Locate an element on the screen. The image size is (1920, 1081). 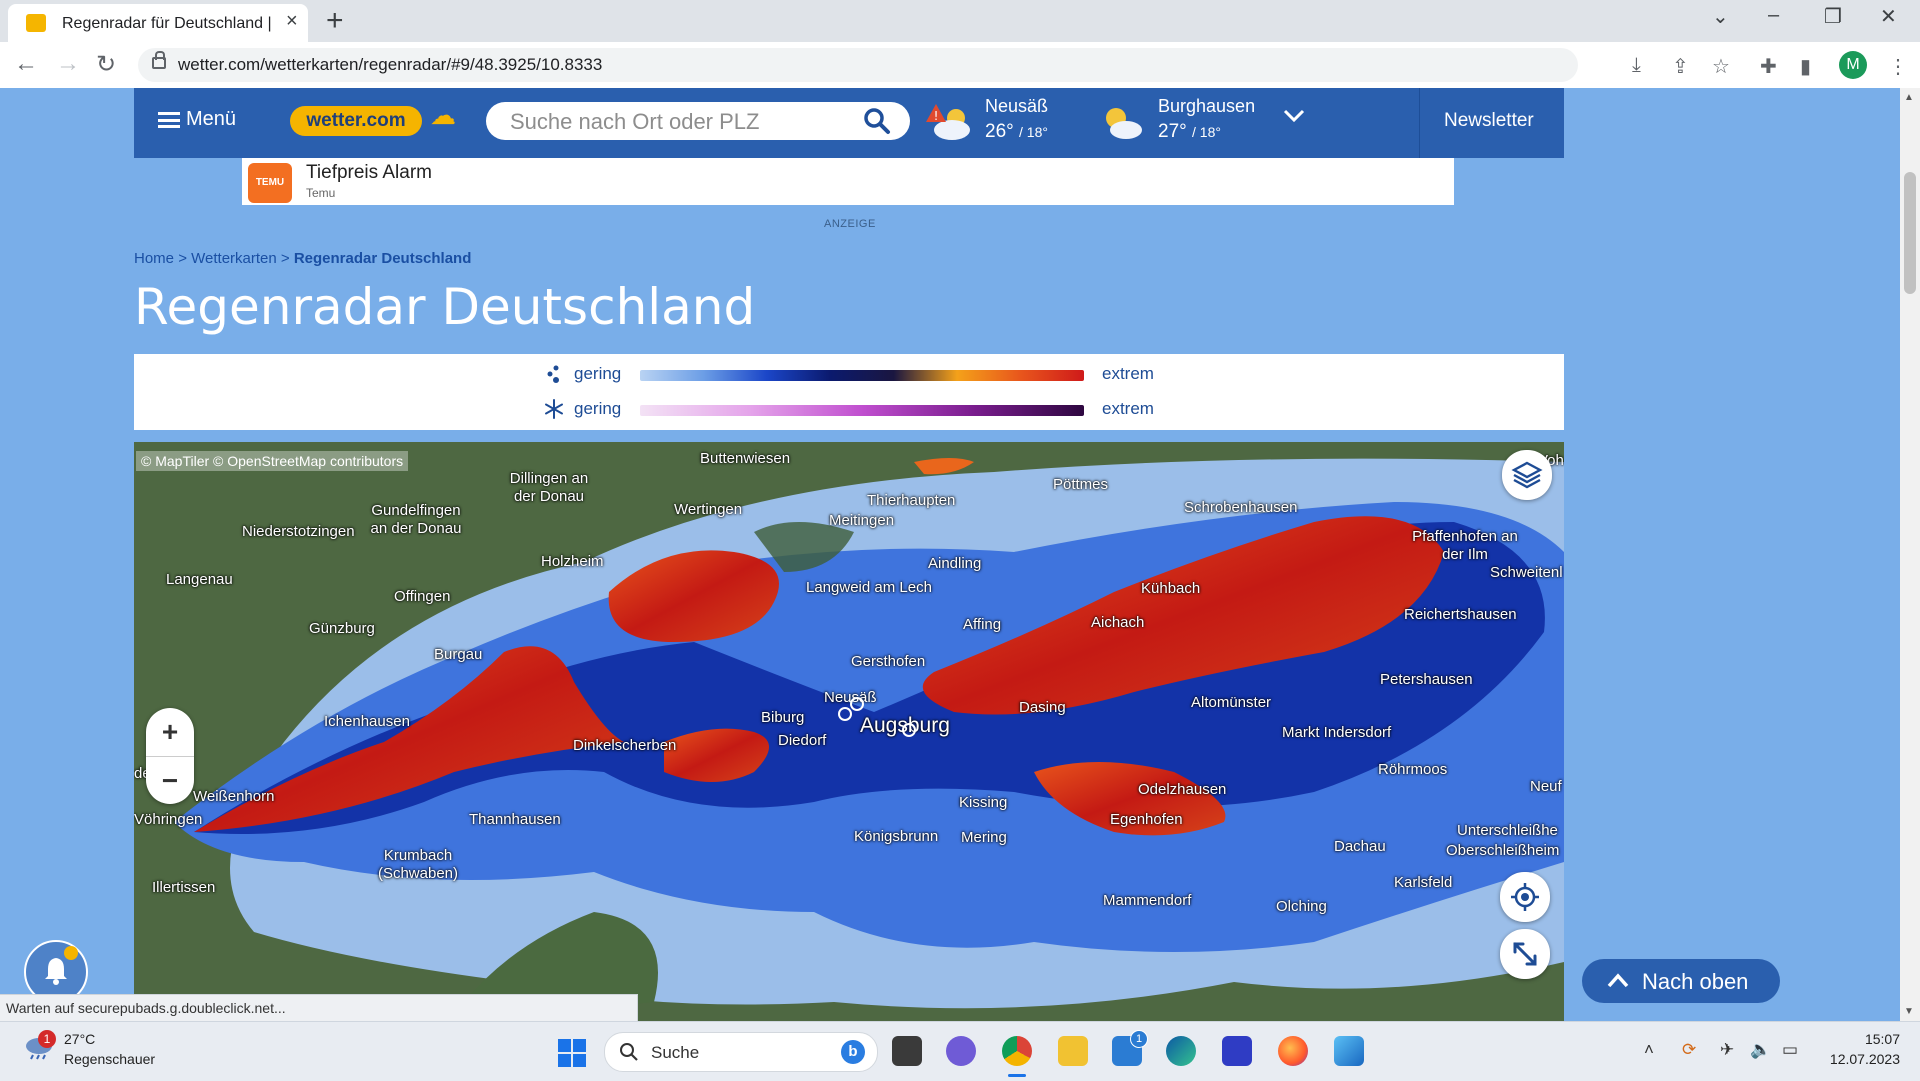
network-icon: ✈ is located at coordinates (1727, 1050).